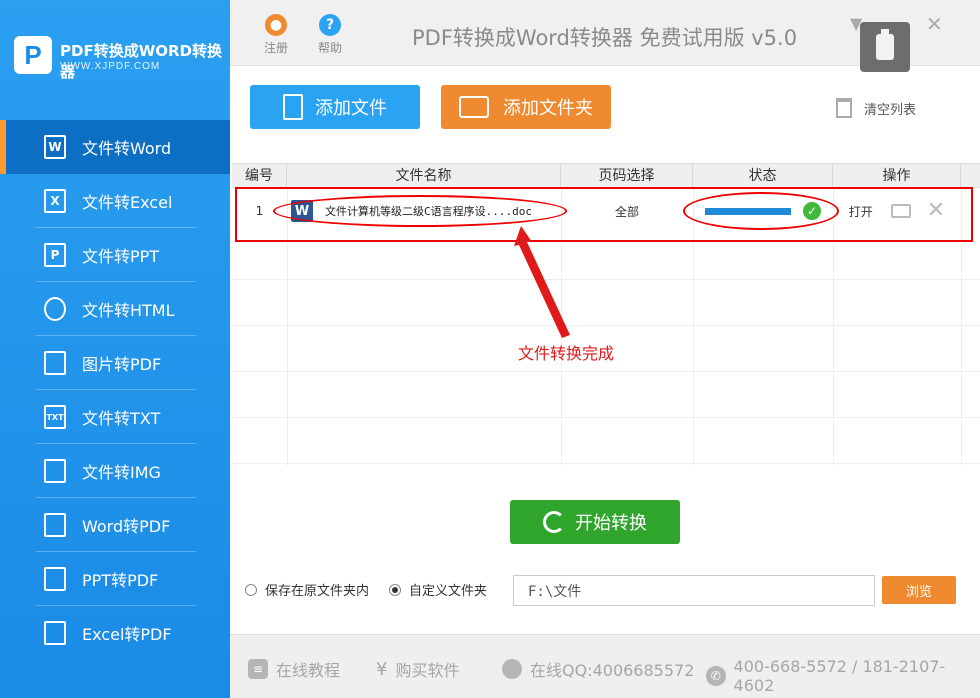 This screenshot has width=980, height=698. I want to click on tutorial-icon: ≡, so click(258, 669).